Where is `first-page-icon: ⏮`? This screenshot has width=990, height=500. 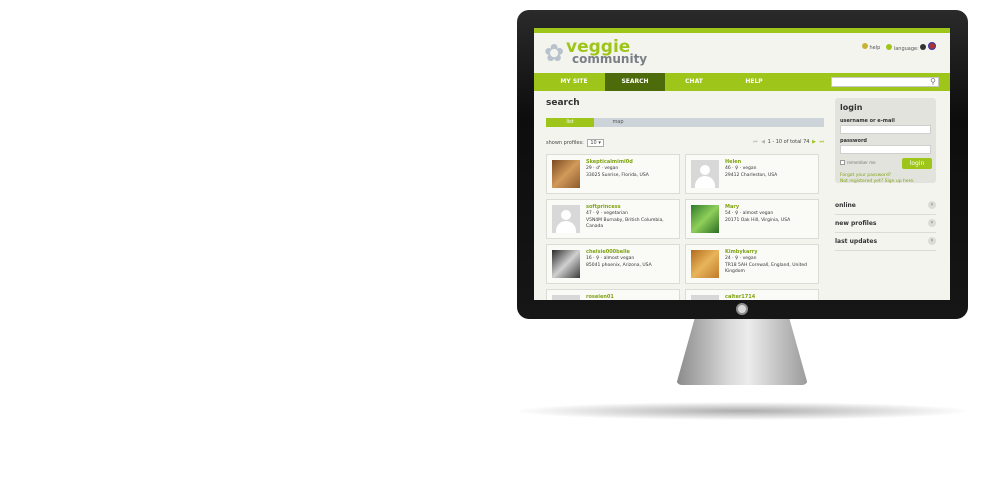 first-page-icon: ⏮ is located at coordinates (755, 142).